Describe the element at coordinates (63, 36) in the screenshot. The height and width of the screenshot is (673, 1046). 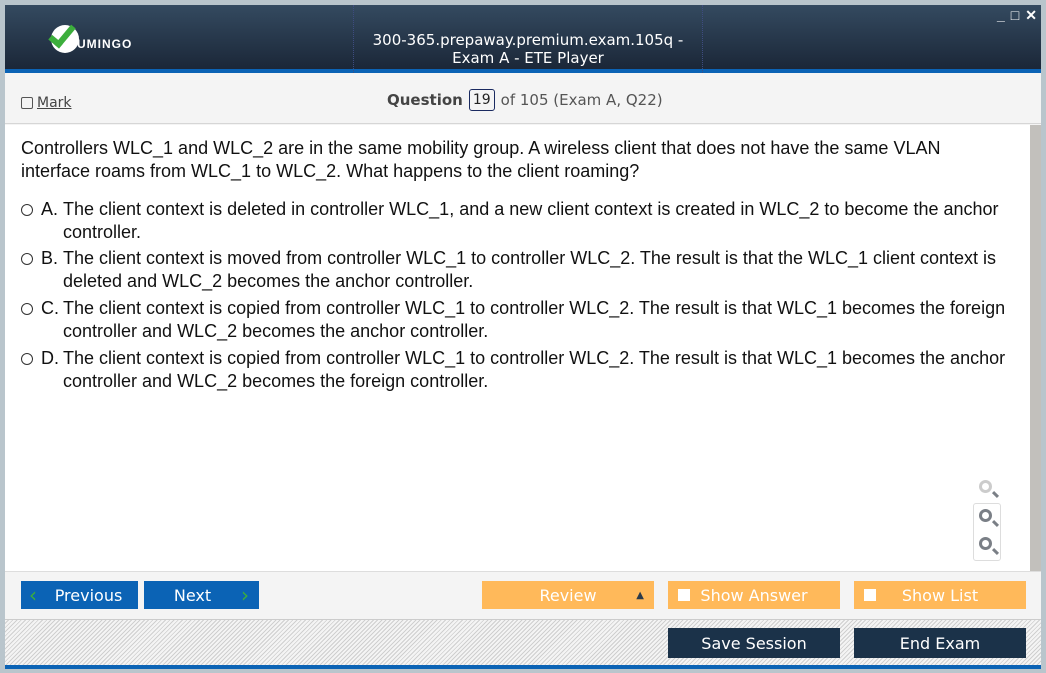
I see `check-logo-icon` at that location.